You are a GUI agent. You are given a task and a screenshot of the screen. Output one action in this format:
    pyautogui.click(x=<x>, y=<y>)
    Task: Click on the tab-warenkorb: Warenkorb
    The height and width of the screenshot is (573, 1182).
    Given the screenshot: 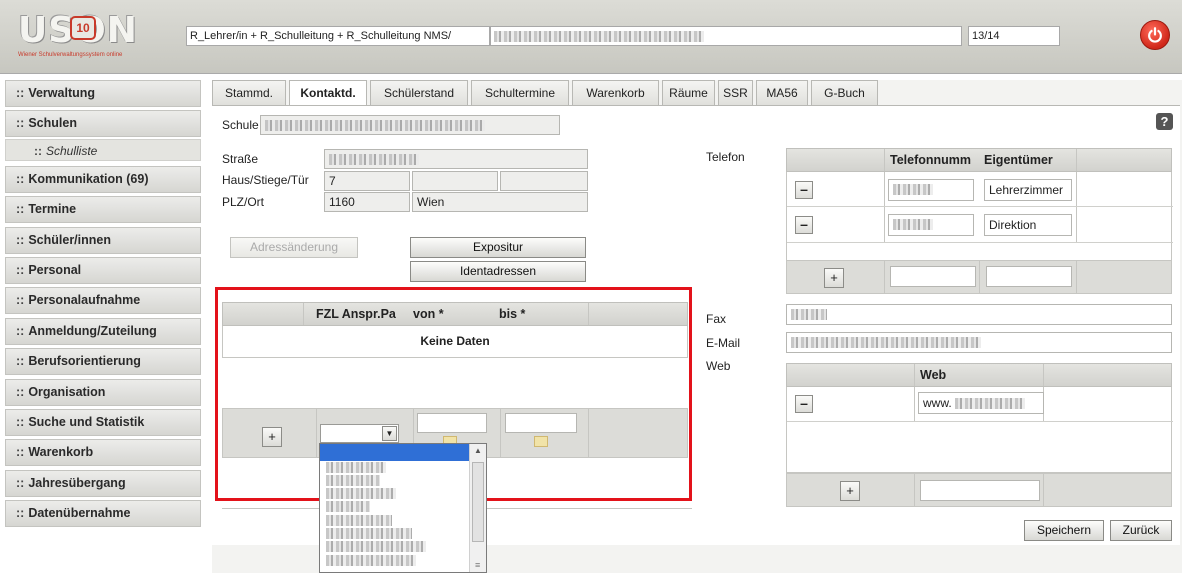 What is the action you would take?
    pyautogui.click(x=615, y=92)
    